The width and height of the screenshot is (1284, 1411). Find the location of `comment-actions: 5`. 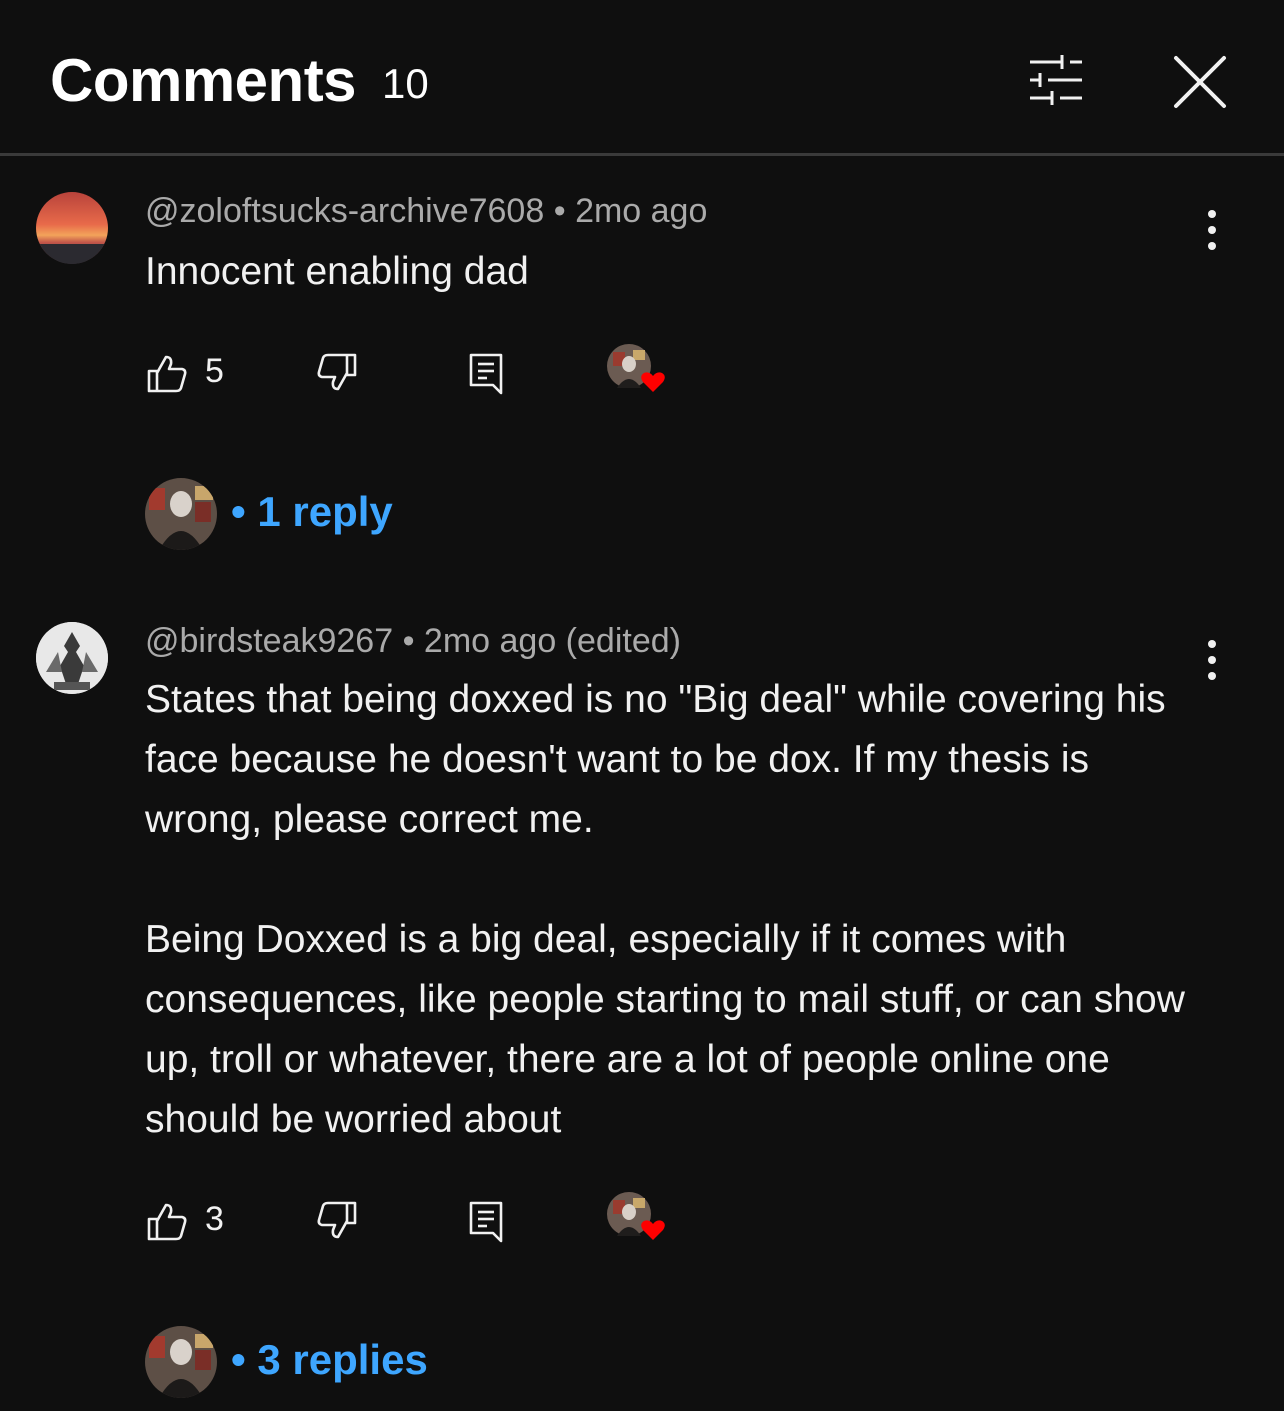

comment-actions: 5 is located at coordinates (445, 371).